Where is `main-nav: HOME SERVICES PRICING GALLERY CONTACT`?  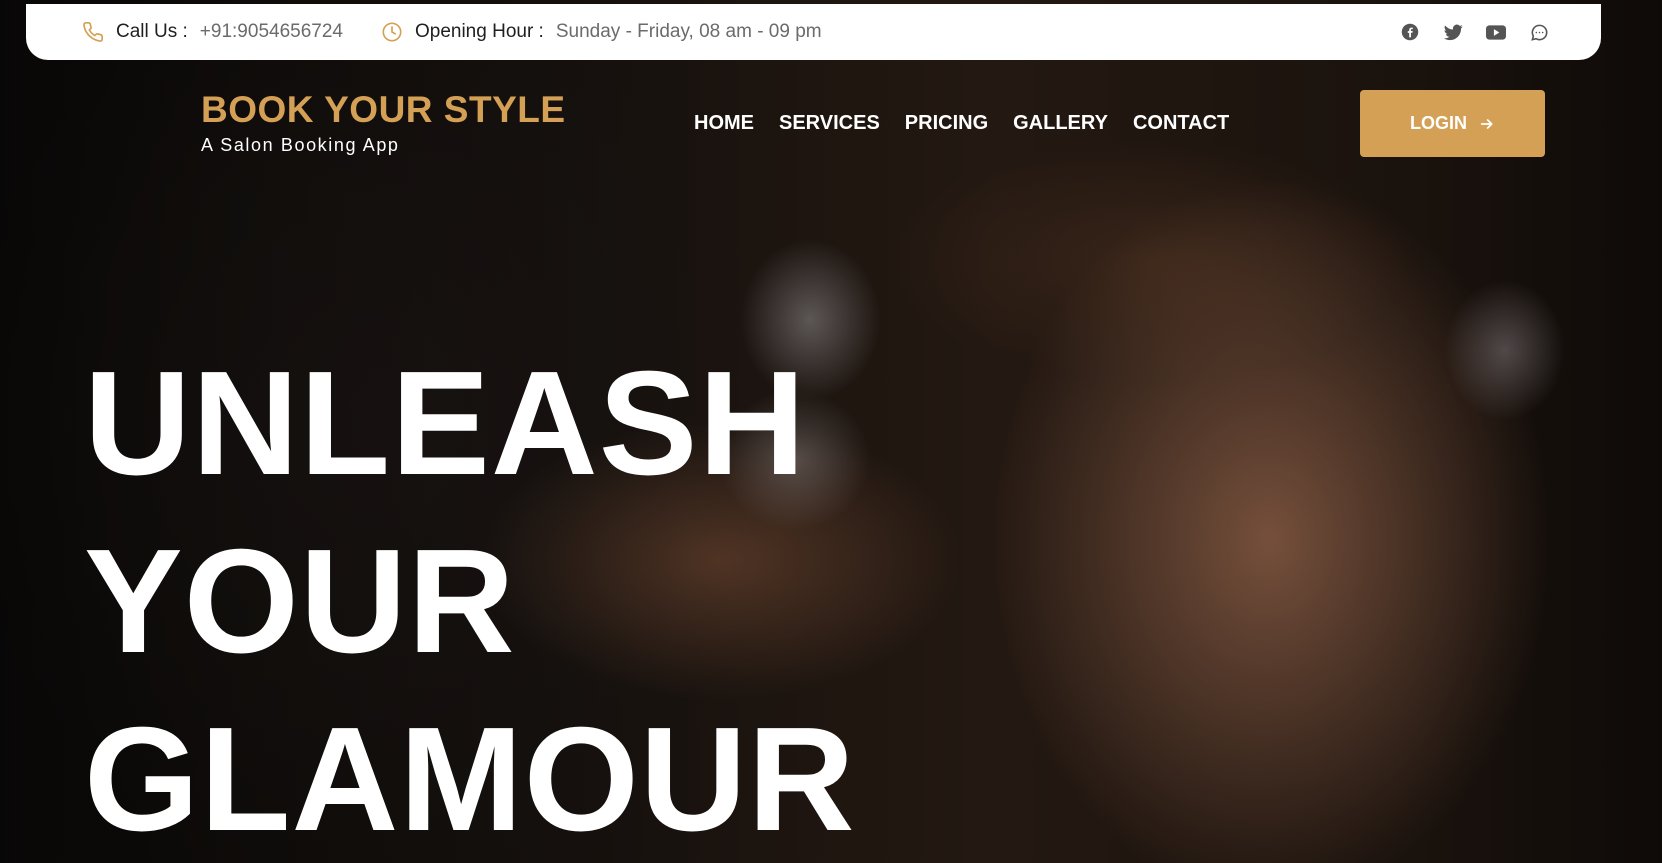 main-nav: HOME SERVICES PRICING GALLERY CONTACT is located at coordinates (974, 123).